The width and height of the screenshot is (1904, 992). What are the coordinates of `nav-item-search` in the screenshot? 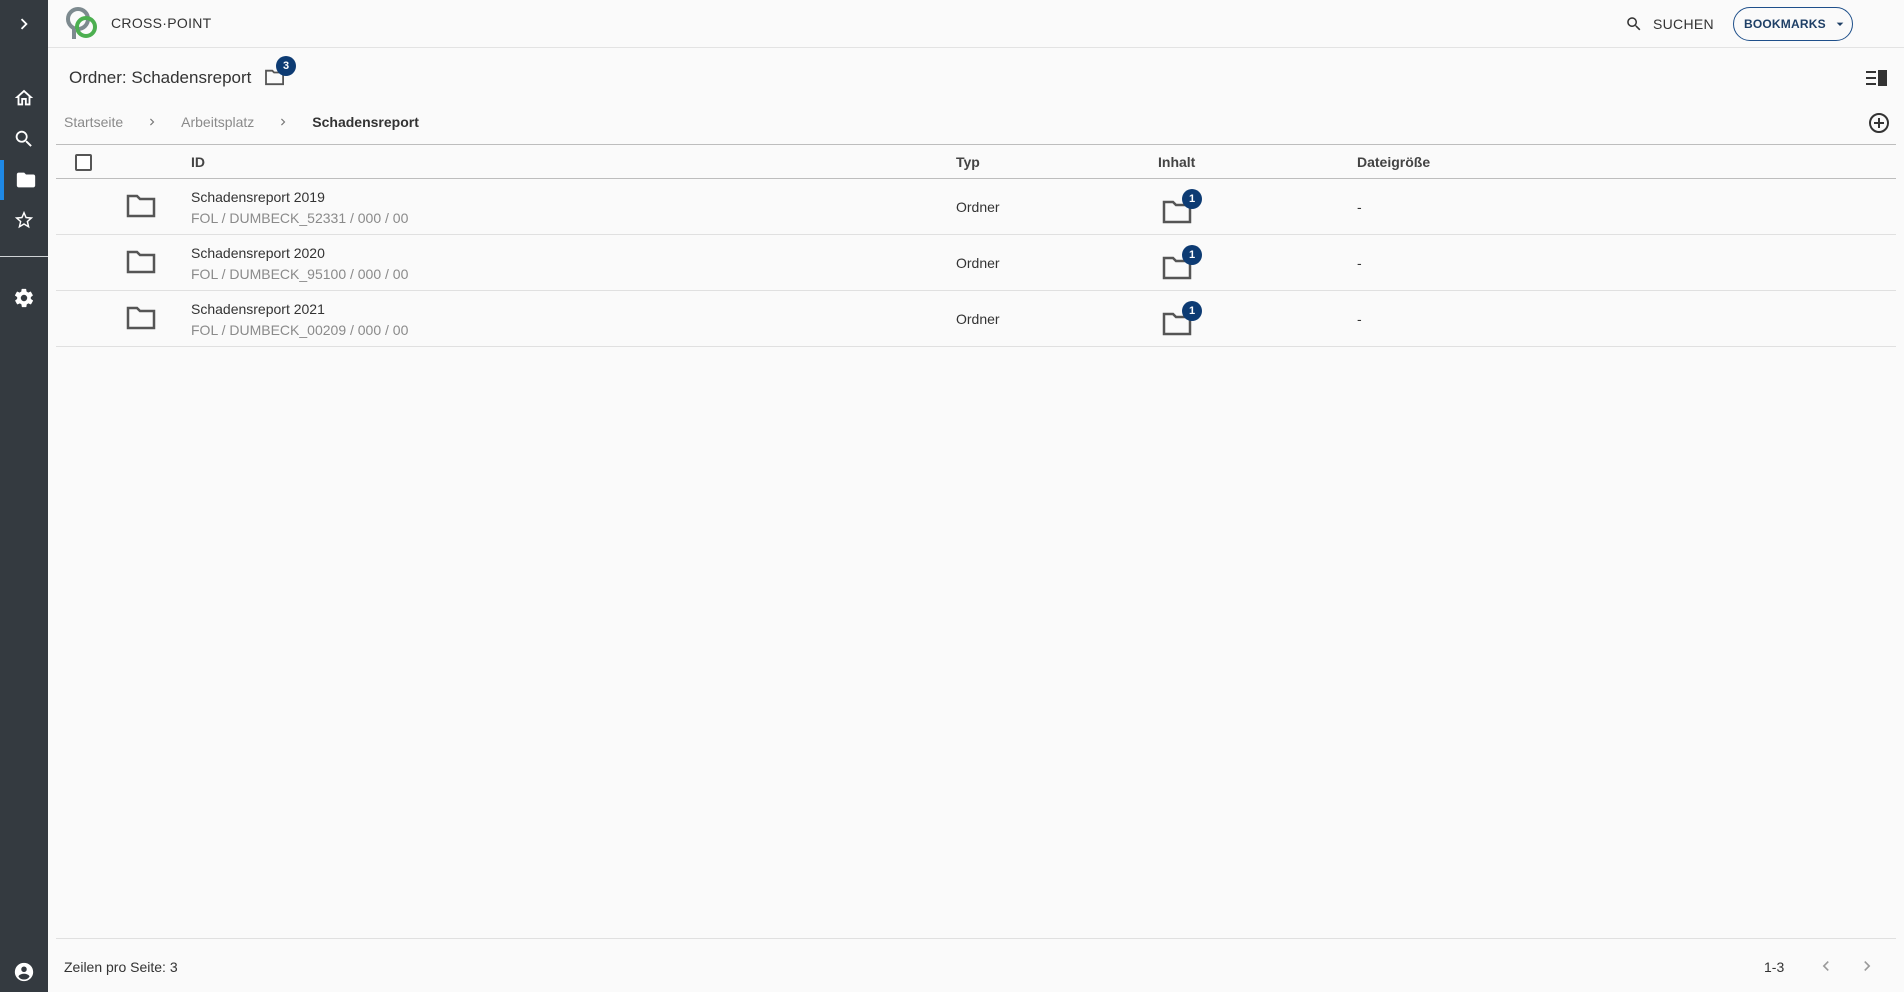 It's located at (24, 139).